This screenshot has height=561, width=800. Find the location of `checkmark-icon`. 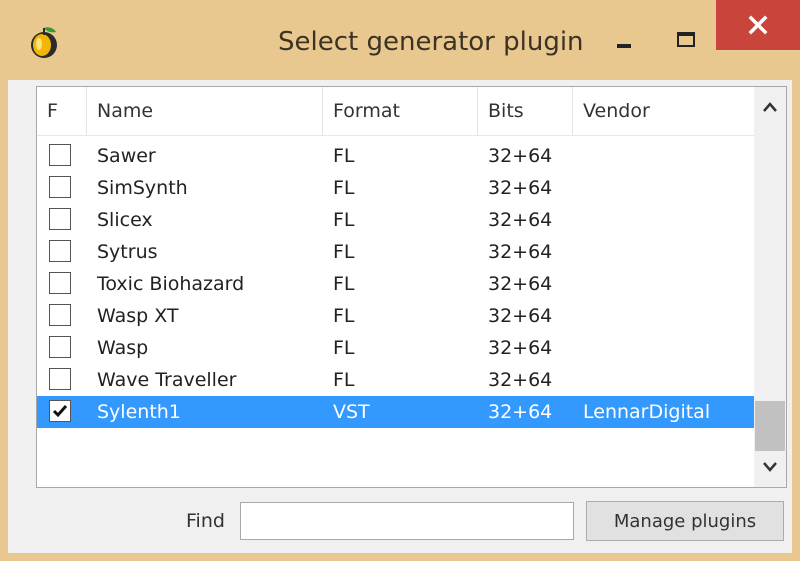

checkmark-icon is located at coordinates (60, 411).